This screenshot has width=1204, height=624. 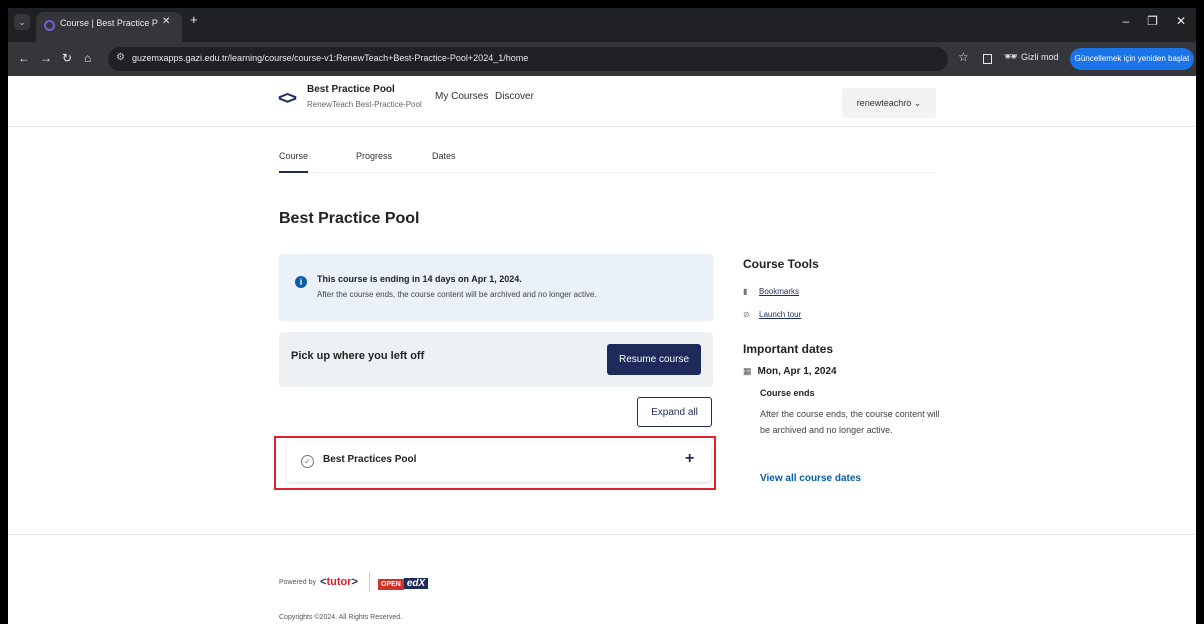 What do you see at coordinates (810, 478) in the screenshot?
I see `view-all-dates-link: View all course dates` at bounding box center [810, 478].